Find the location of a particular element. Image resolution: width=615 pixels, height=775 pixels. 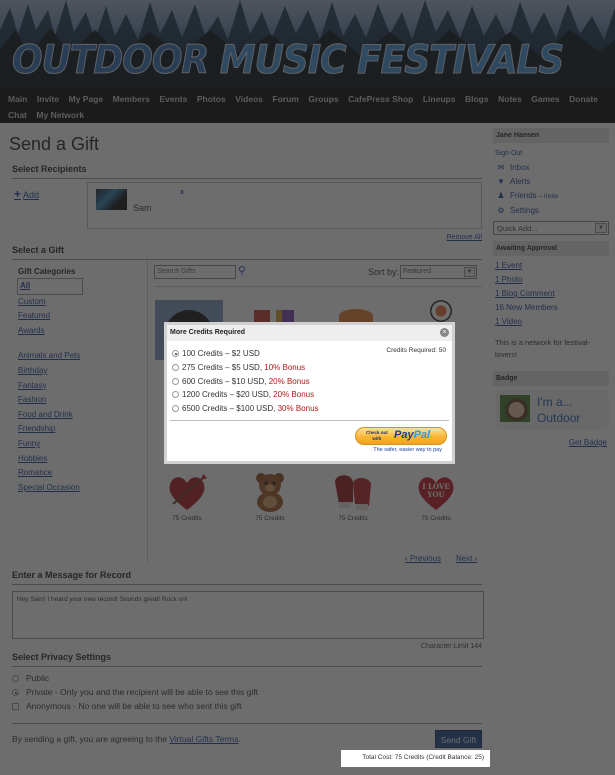

credit-option: 6500 Credits – $100 USD, 30% Bonus is located at coordinates (245, 409).